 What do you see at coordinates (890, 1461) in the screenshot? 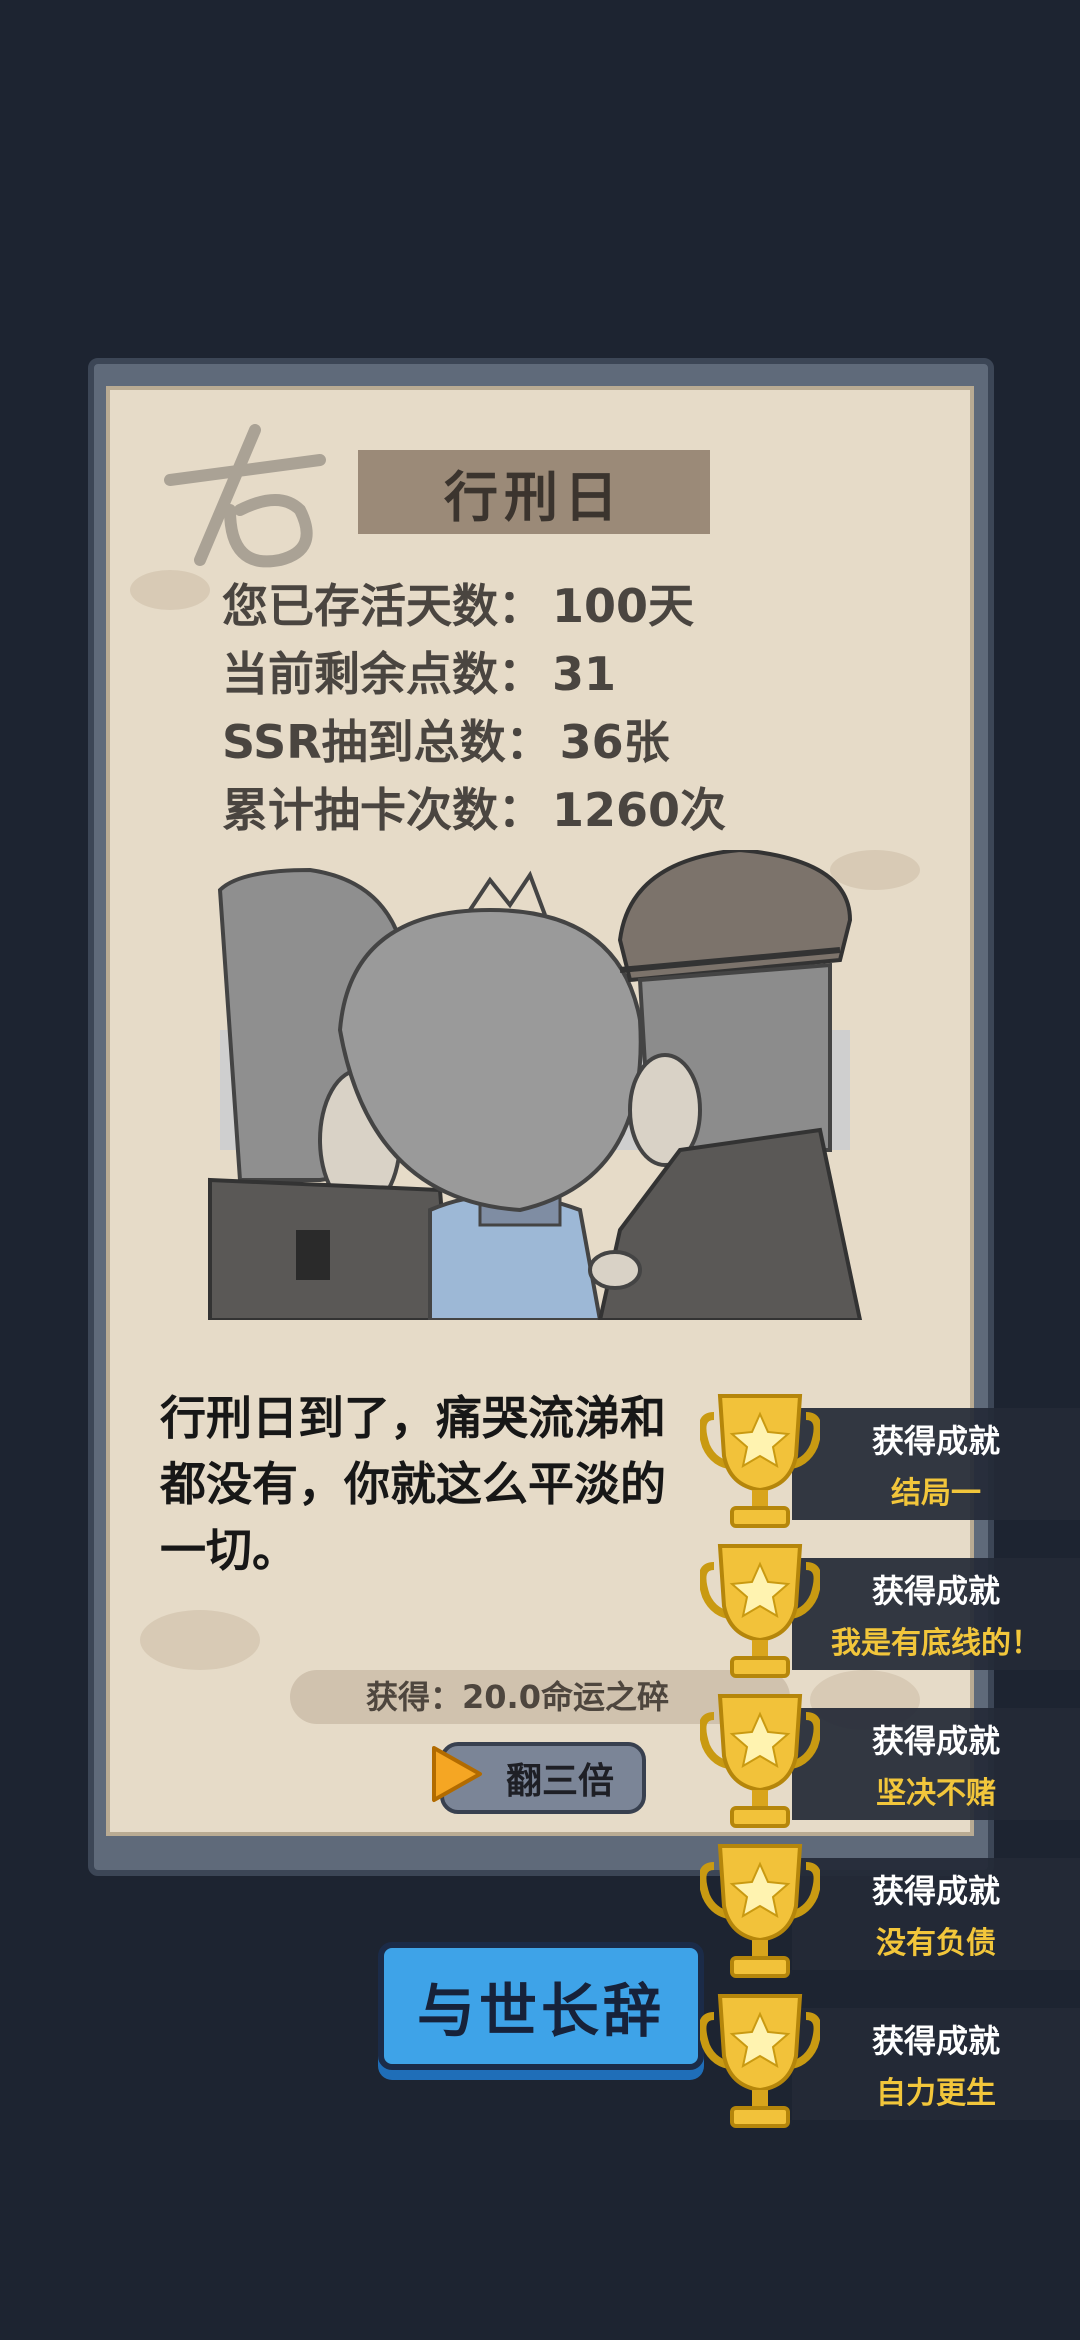
I see `achievement-toast: 获得成就 结局一` at bounding box center [890, 1461].